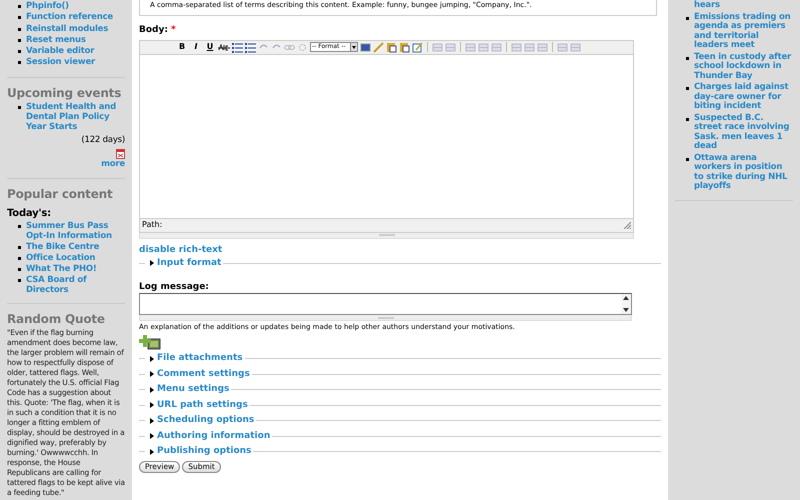 The image size is (800, 500). Describe the element at coordinates (69, 18) in the screenshot. I see `sidebar-link: Function reference` at that location.